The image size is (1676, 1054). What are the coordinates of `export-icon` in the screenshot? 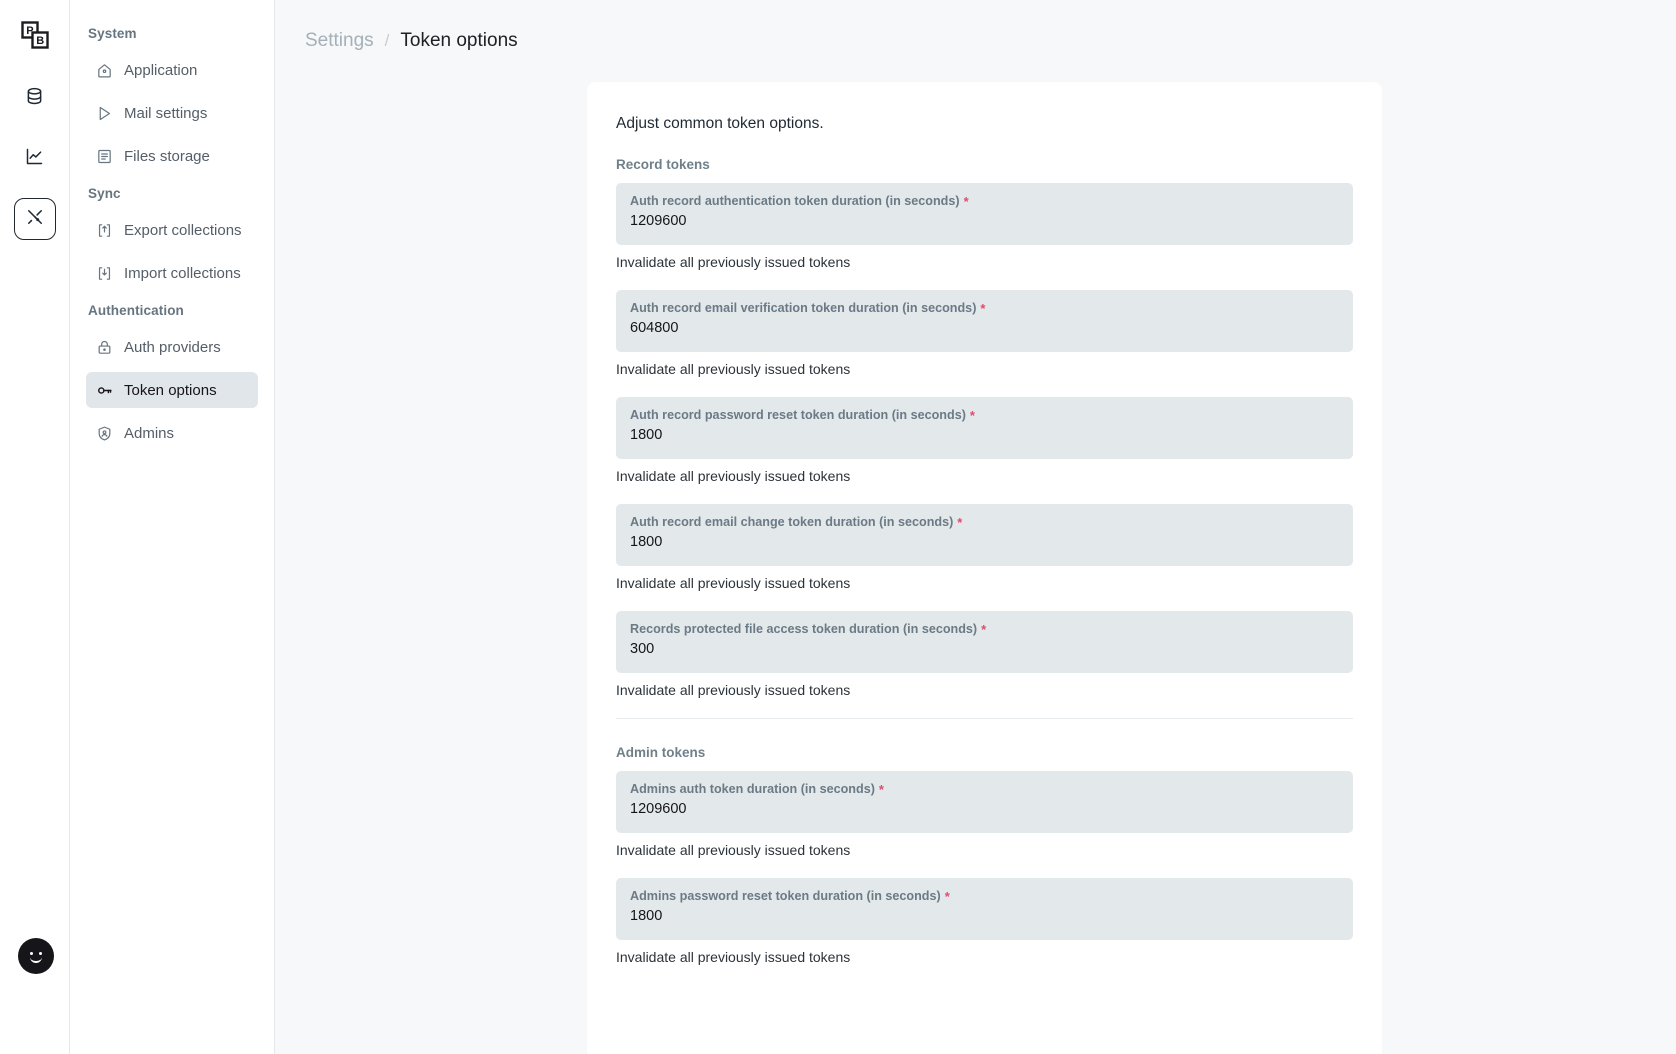 It's located at (104, 230).